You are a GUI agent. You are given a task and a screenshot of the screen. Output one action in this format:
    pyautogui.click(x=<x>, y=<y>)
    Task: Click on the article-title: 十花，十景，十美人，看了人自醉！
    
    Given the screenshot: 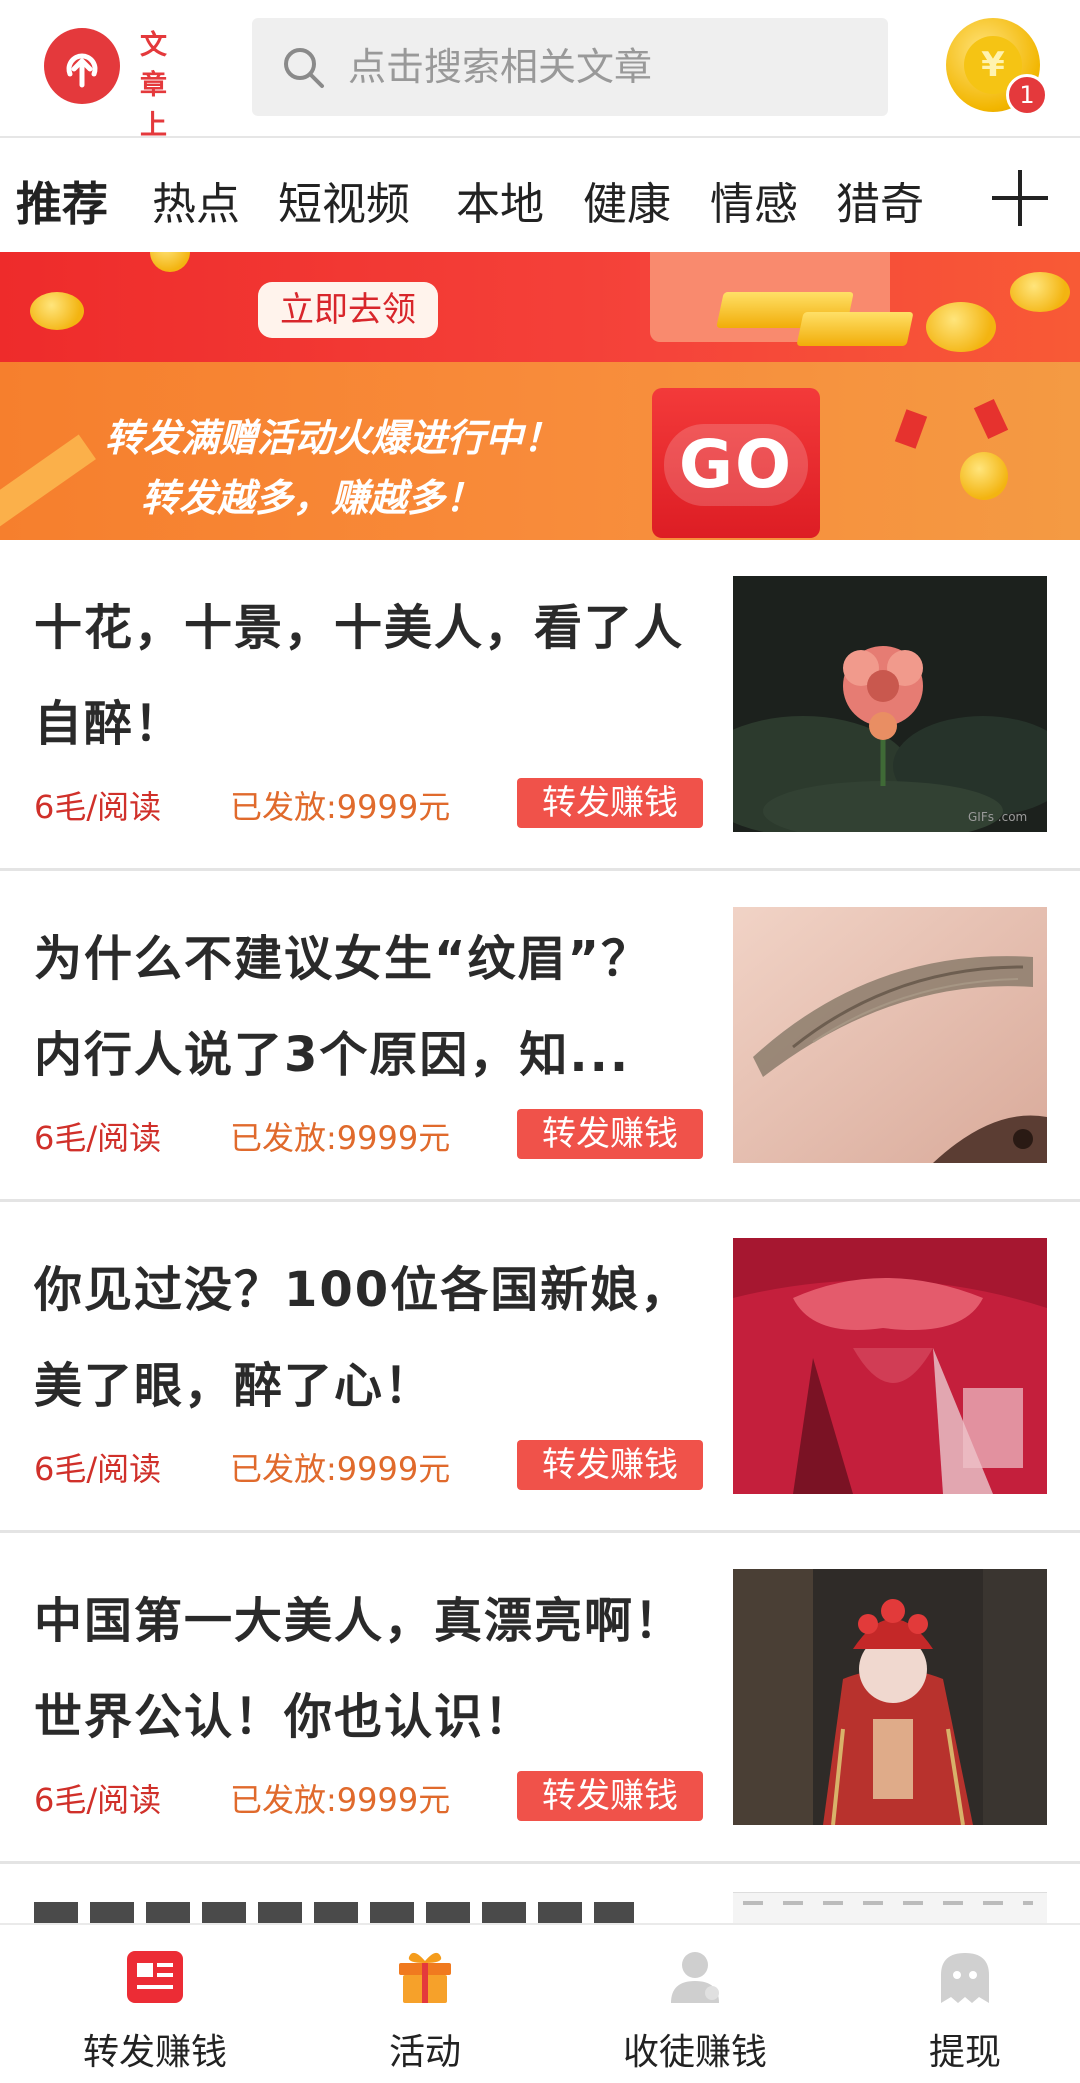 What is the action you would take?
    pyautogui.click(x=359, y=676)
    